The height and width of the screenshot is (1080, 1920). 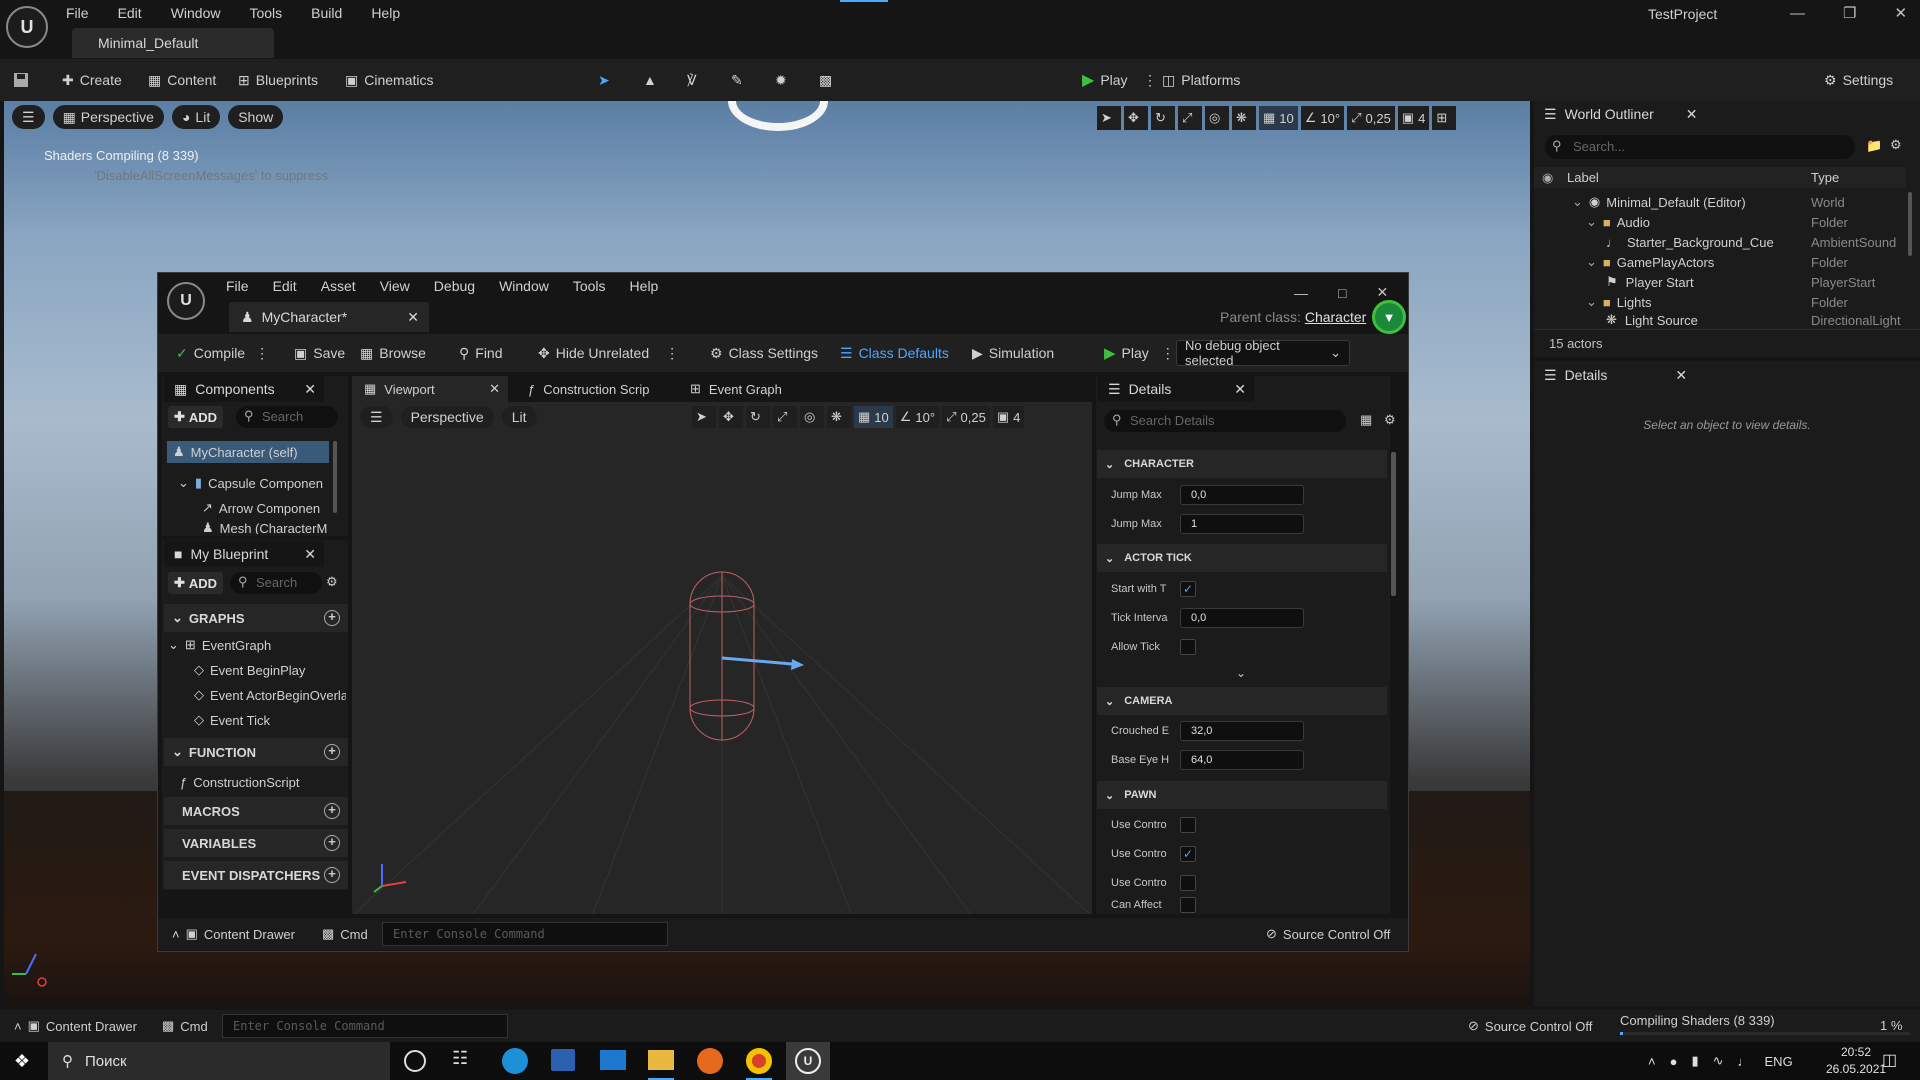 I want to click on my-blueprint-settings-icon: ⚙, so click(x=332, y=582).